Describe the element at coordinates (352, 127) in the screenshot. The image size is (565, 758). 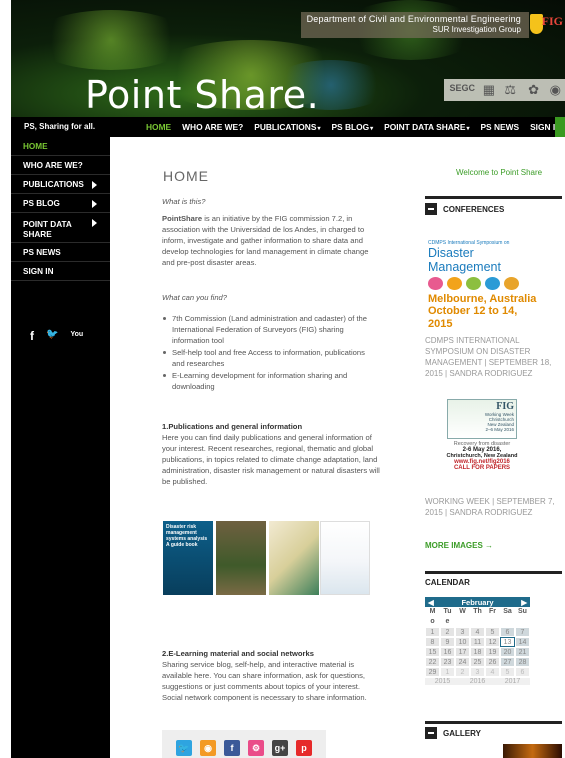
I see `nav-ps-blog: PS BLOG▾` at that location.